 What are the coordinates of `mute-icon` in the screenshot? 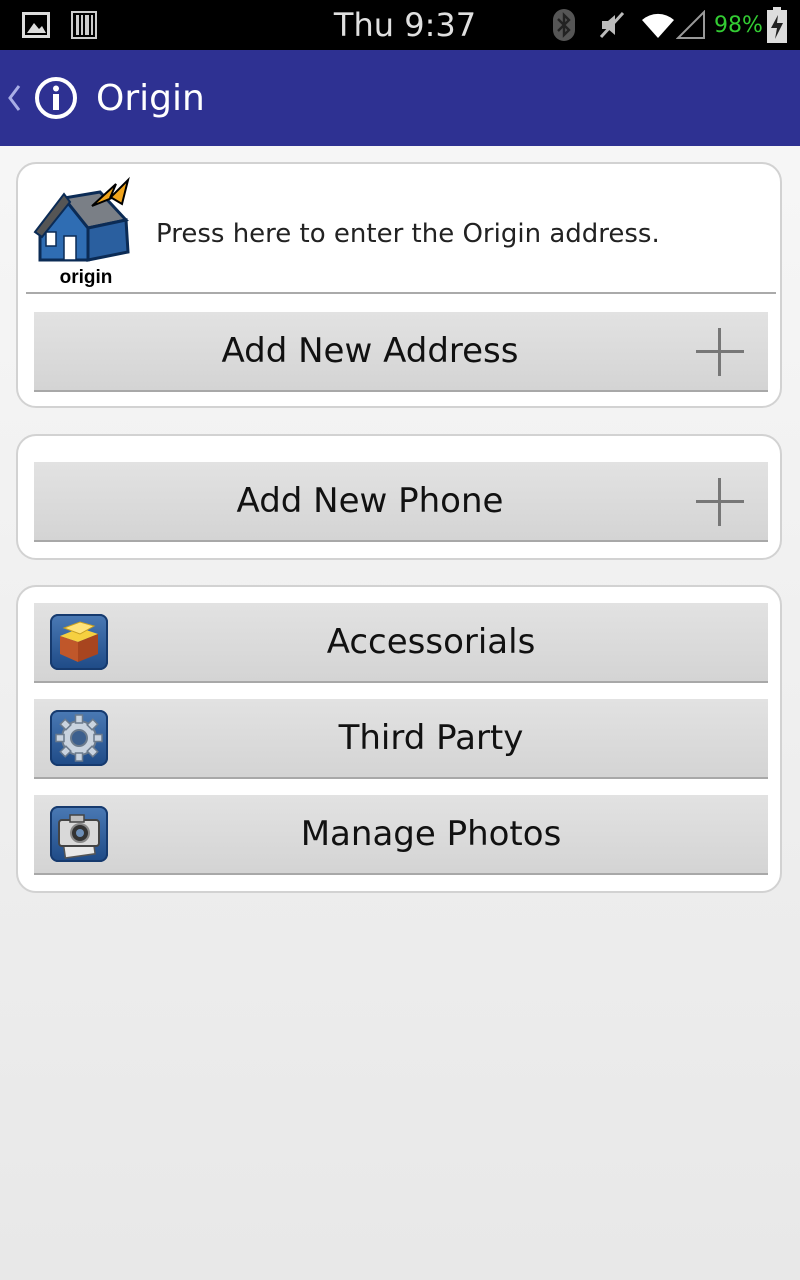 It's located at (612, 25).